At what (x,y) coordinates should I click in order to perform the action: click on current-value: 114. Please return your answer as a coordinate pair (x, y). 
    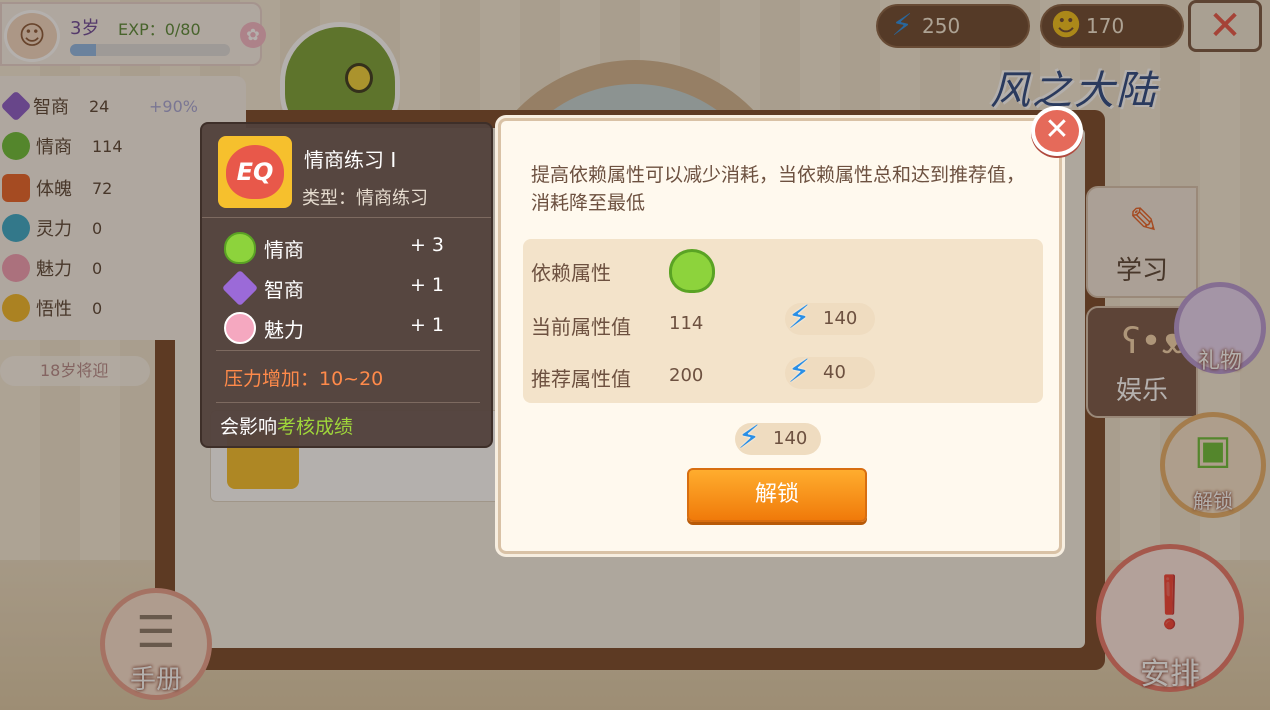
    Looking at the image, I should click on (686, 323).